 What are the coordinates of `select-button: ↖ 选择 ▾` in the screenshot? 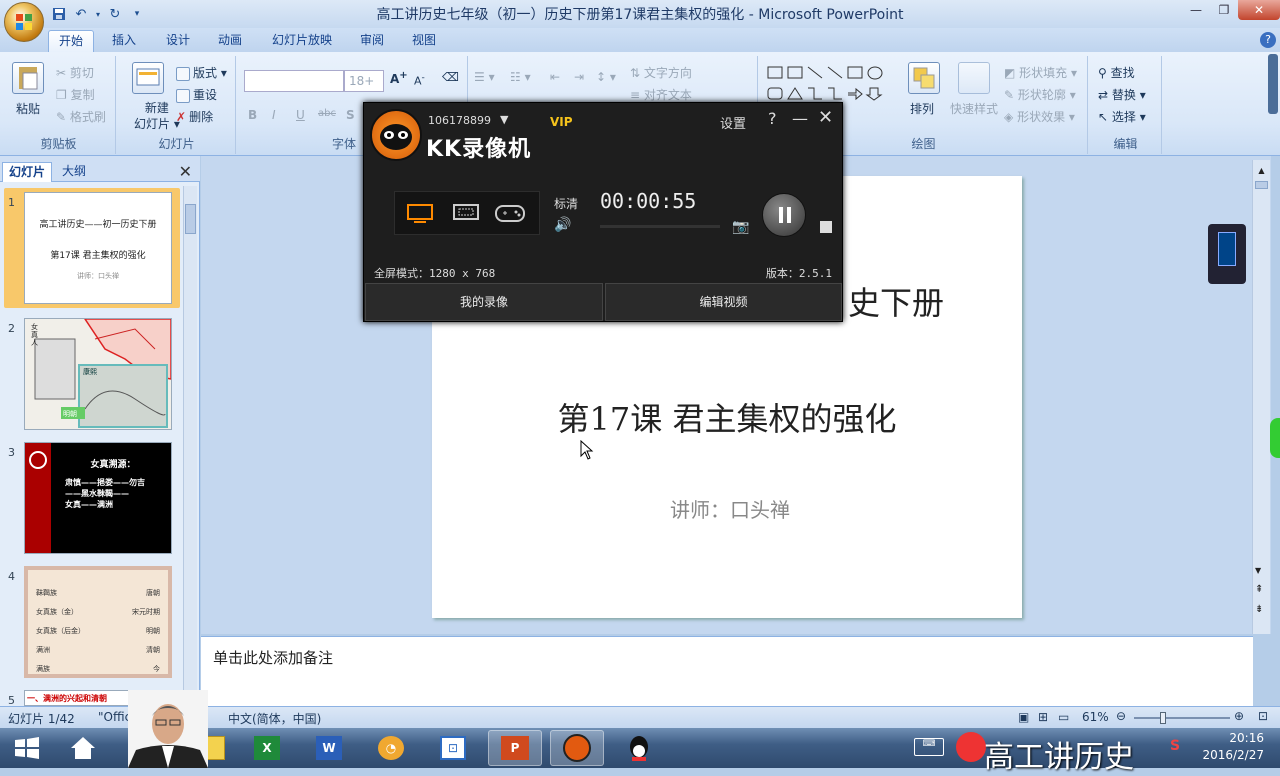 It's located at (1122, 116).